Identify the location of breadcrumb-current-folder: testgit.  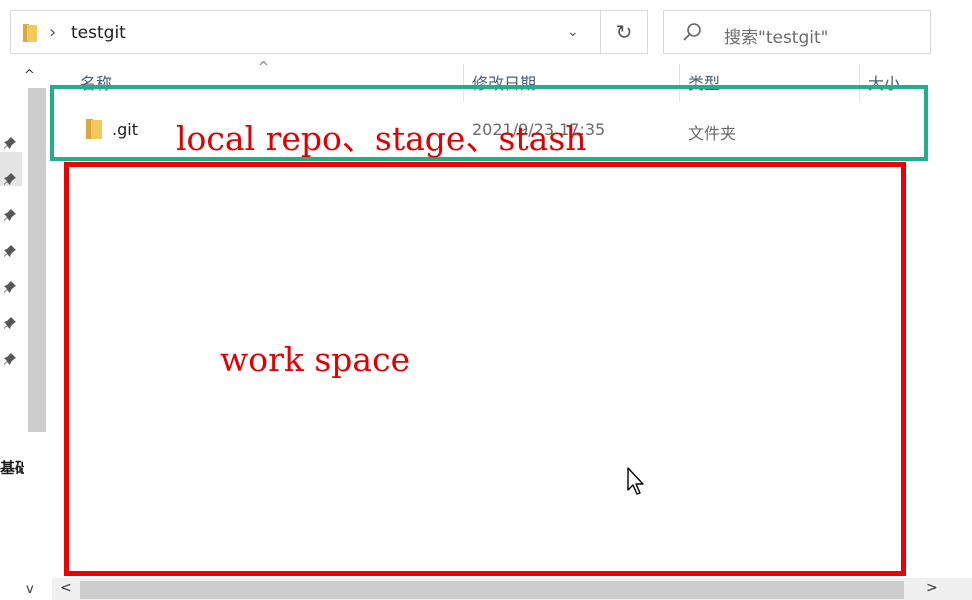
(98, 33).